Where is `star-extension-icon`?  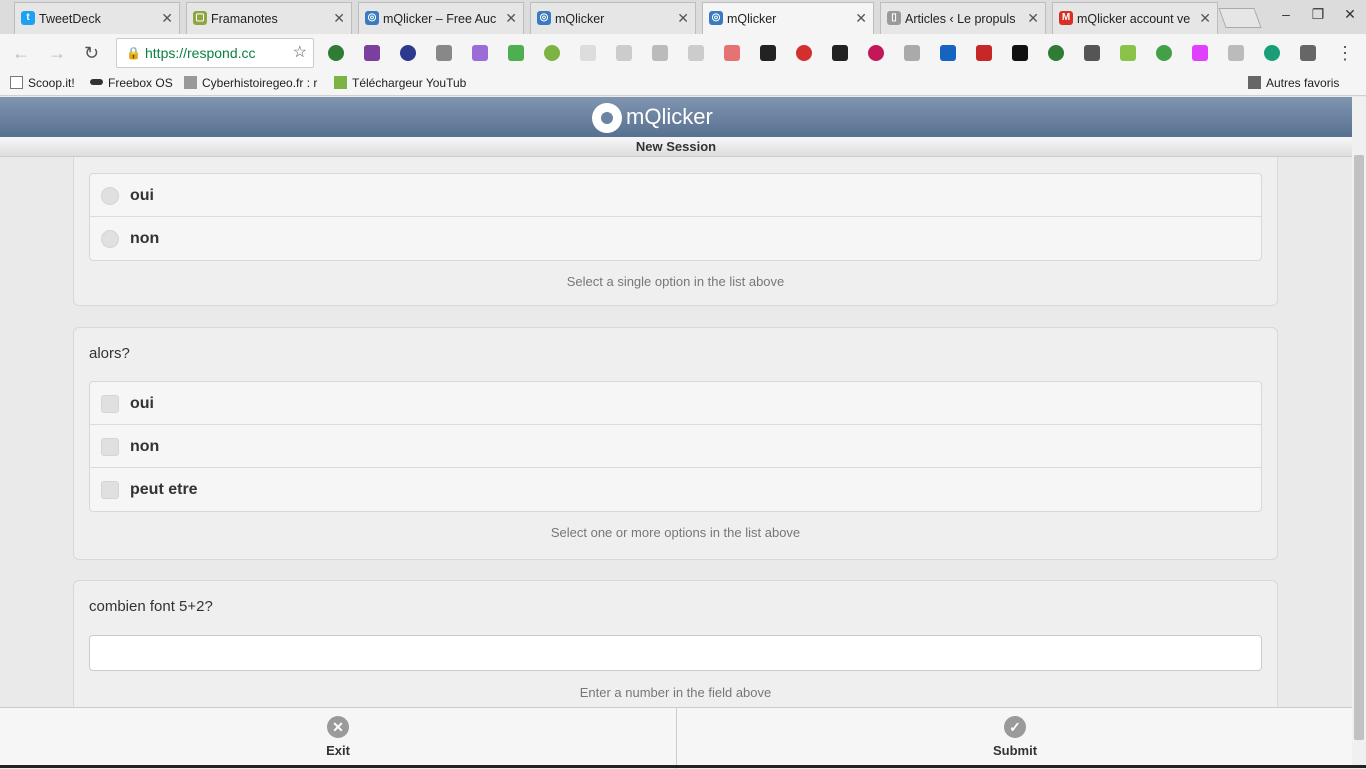
star-extension-icon is located at coordinates (1020, 53).